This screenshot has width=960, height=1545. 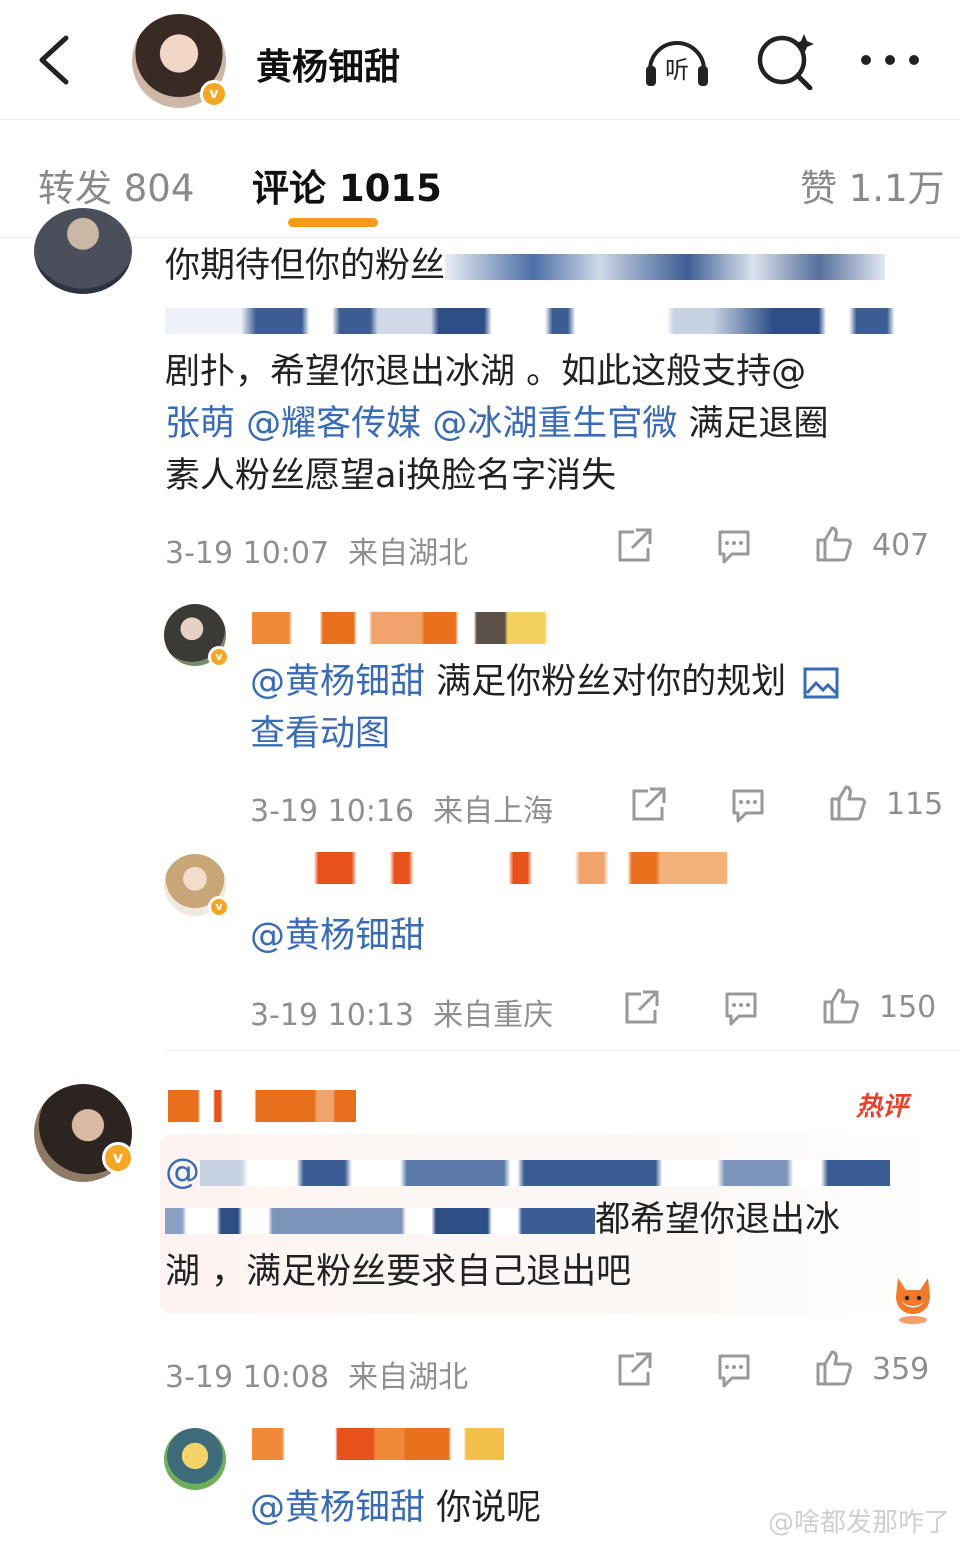 What do you see at coordinates (480, 60) in the screenshot?
I see `top-bar: v 黄杨钿甜 听` at bounding box center [480, 60].